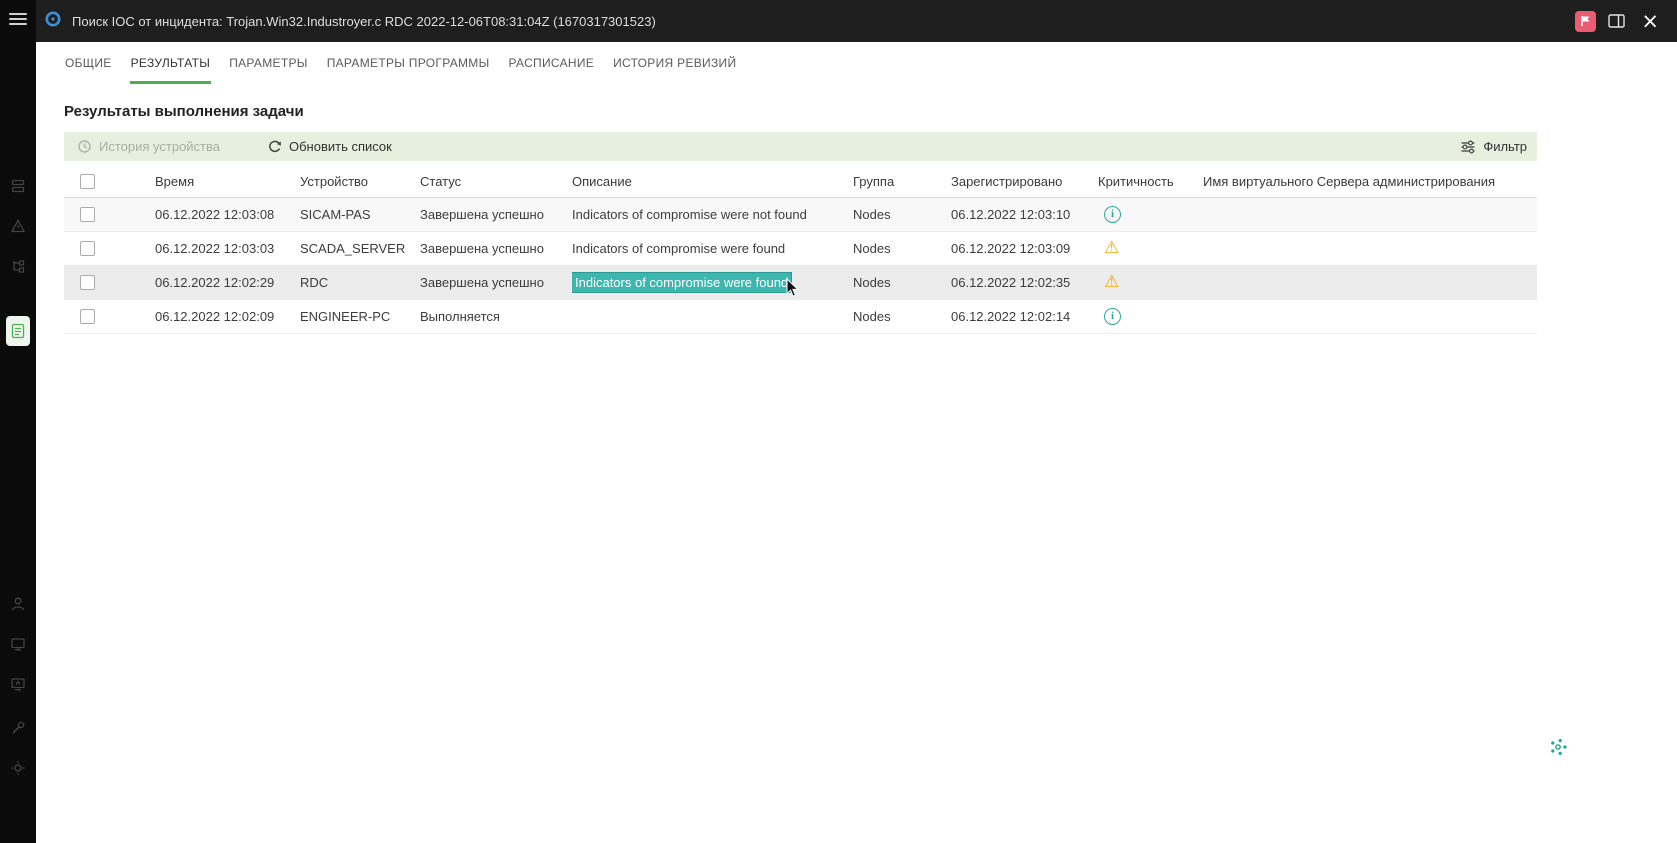 This screenshot has height=843, width=1677. I want to click on col-group: Группа, so click(902, 182).